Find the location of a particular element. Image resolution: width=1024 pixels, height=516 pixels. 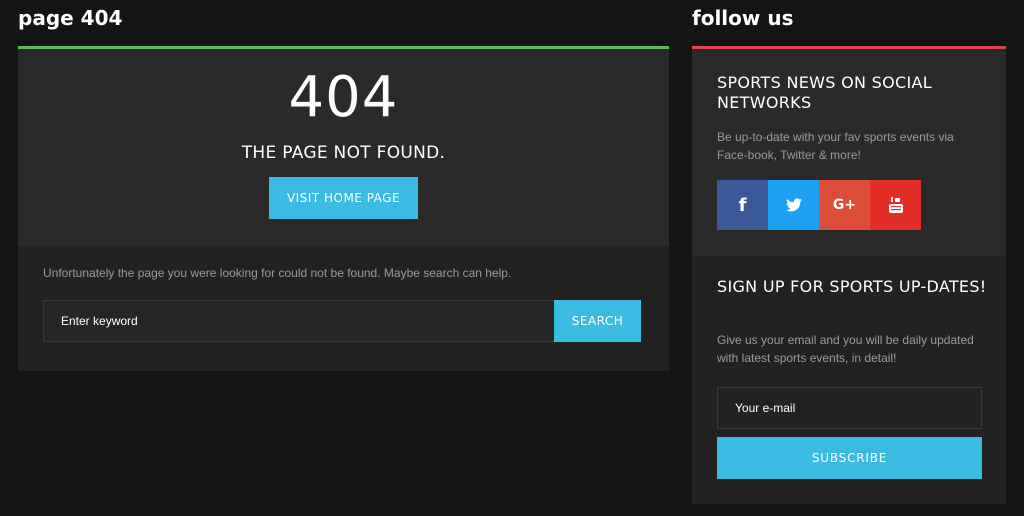

facebook-icon: f is located at coordinates (742, 205).